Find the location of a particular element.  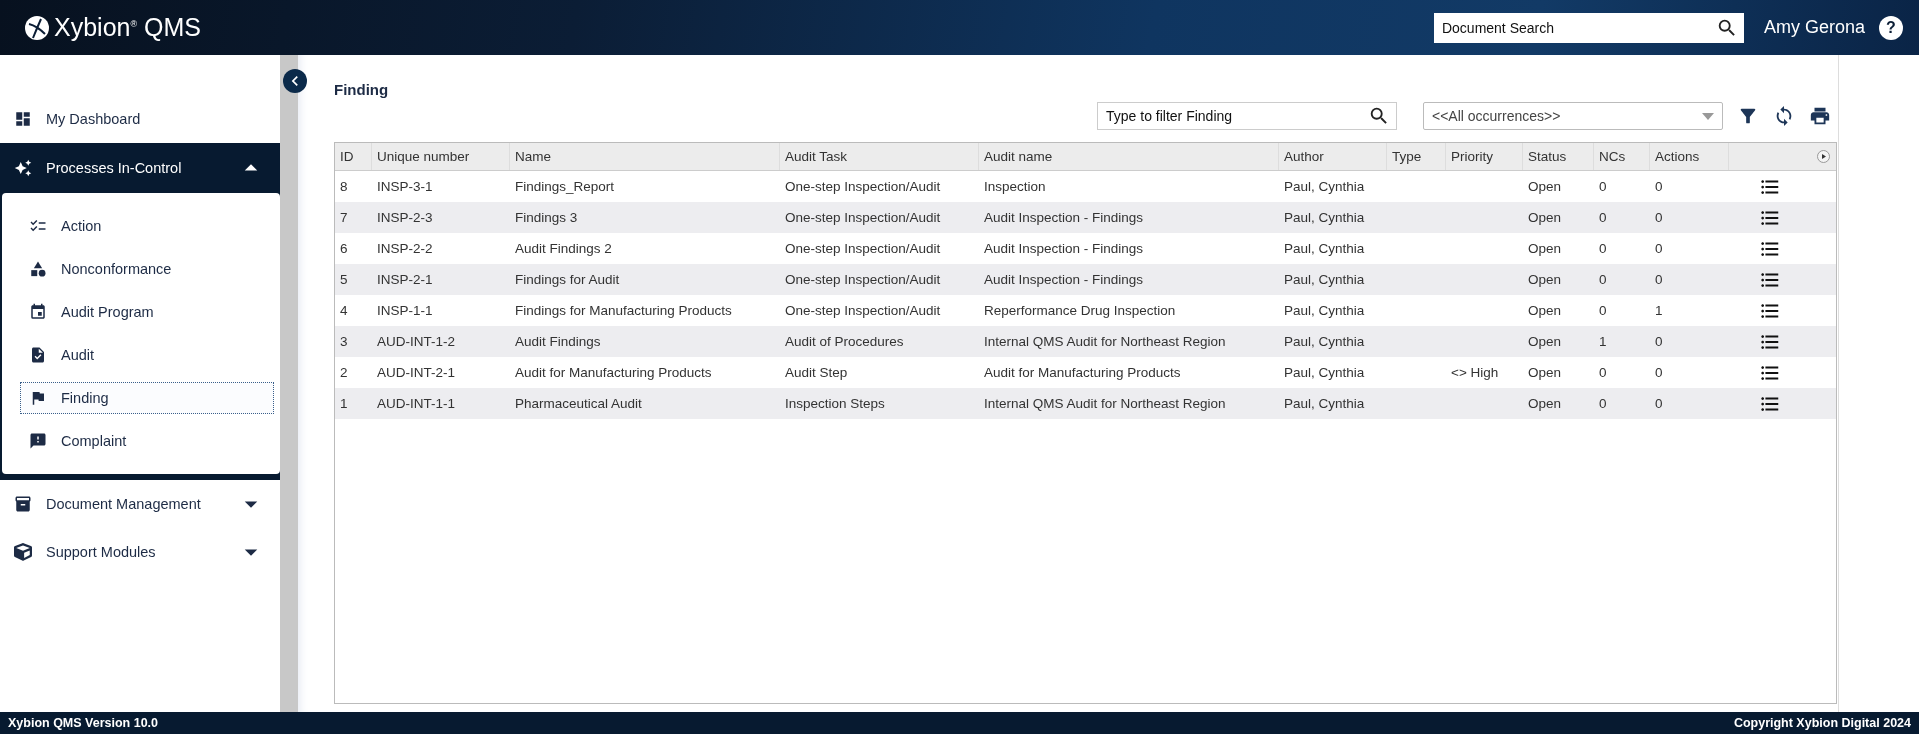

nav-label: Complaint is located at coordinates (94, 441).